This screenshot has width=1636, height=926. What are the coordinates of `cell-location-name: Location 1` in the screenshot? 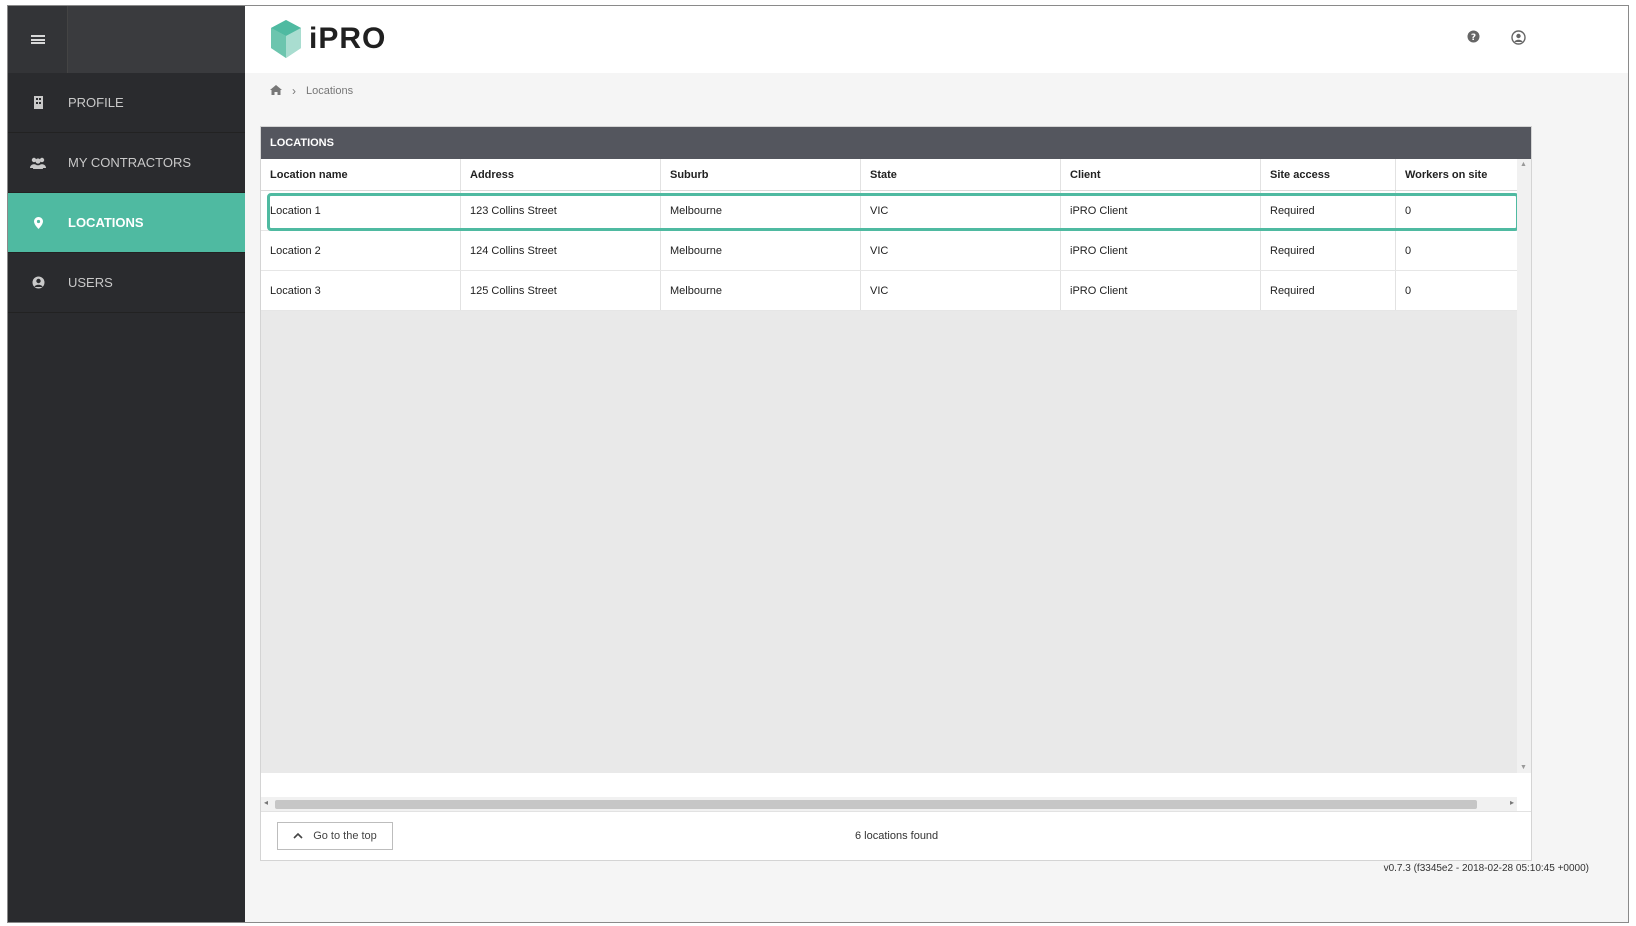 It's located at (361, 210).